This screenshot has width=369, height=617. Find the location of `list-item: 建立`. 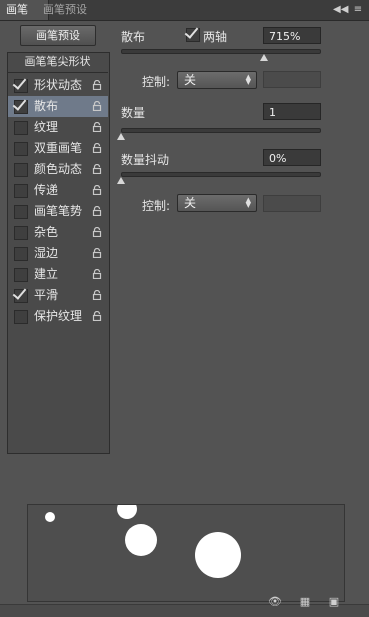

list-item: 建立 is located at coordinates (58, 274).